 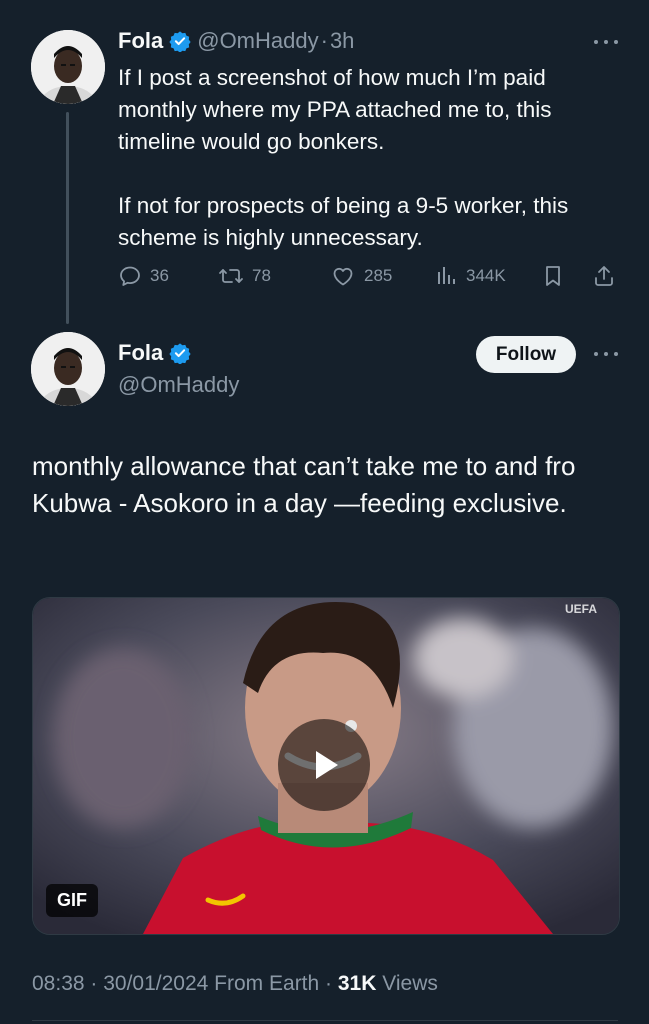 What do you see at coordinates (325, 1020) in the screenshot?
I see `divider` at bounding box center [325, 1020].